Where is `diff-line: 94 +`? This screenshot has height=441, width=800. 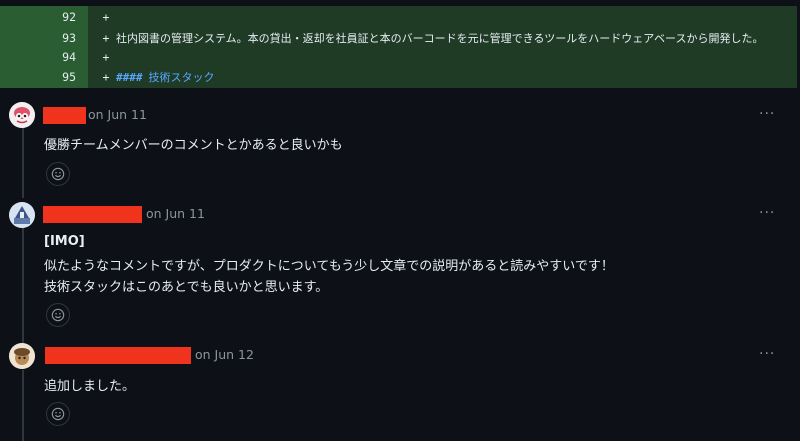
diff-line: 94 + is located at coordinates (398, 57).